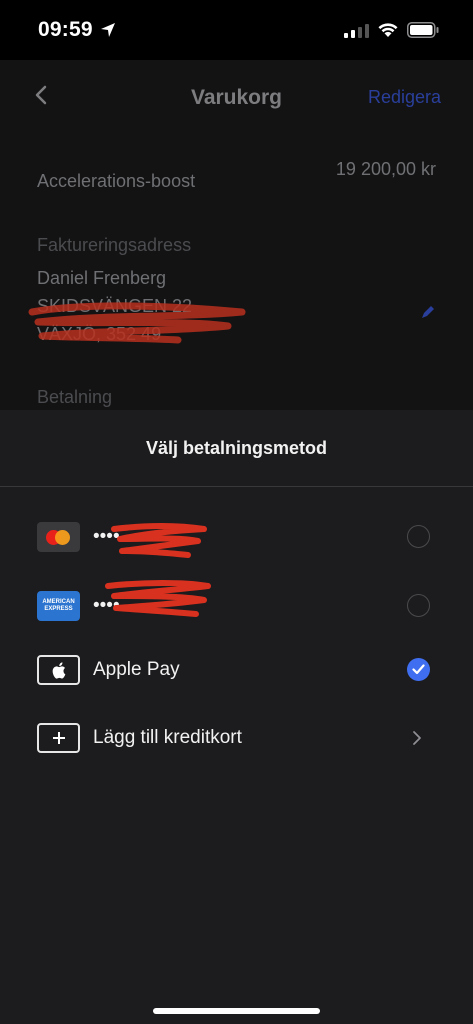 The width and height of the screenshot is (473, 1024). What do you see at coordinates (58, 606) in the screenshot?
I see `amex-icon: AMERICAN EXPRESS` at bounding box center [58, 606].